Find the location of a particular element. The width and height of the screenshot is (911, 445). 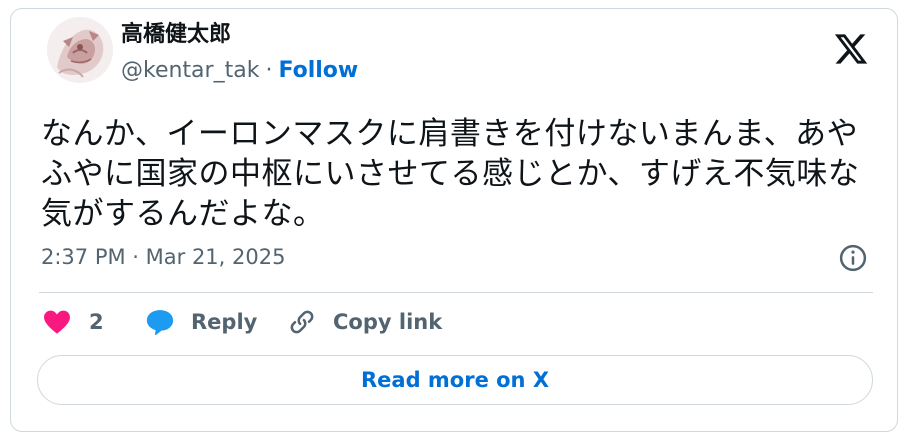

like-button: 2 is located at coordinates (73, 322).